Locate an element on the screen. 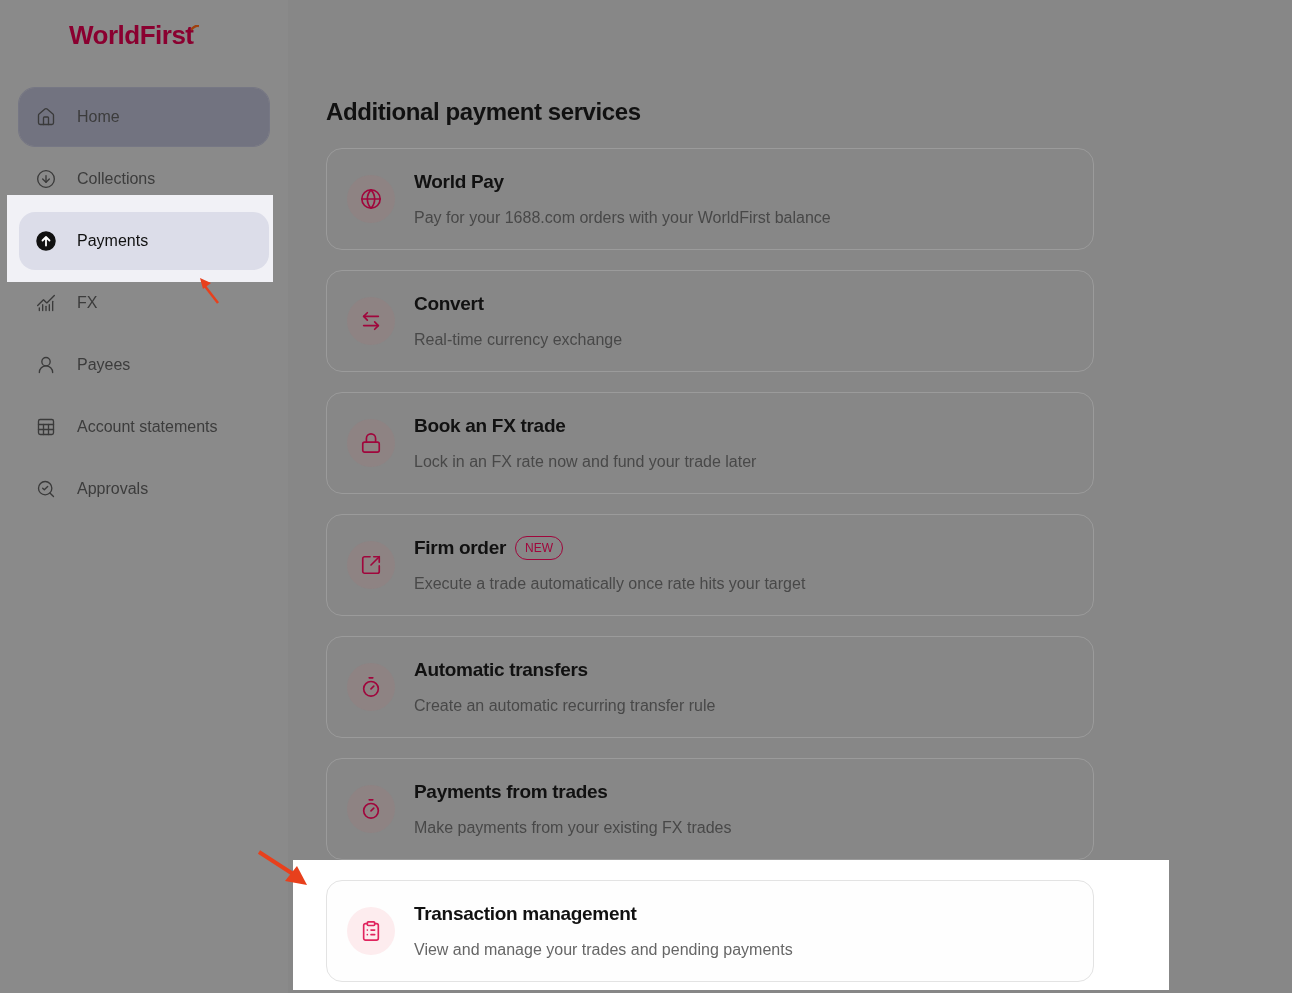 This screenshot has height=993, width=1292. sidebar-item: Collections is located at coordinates (144, 179).